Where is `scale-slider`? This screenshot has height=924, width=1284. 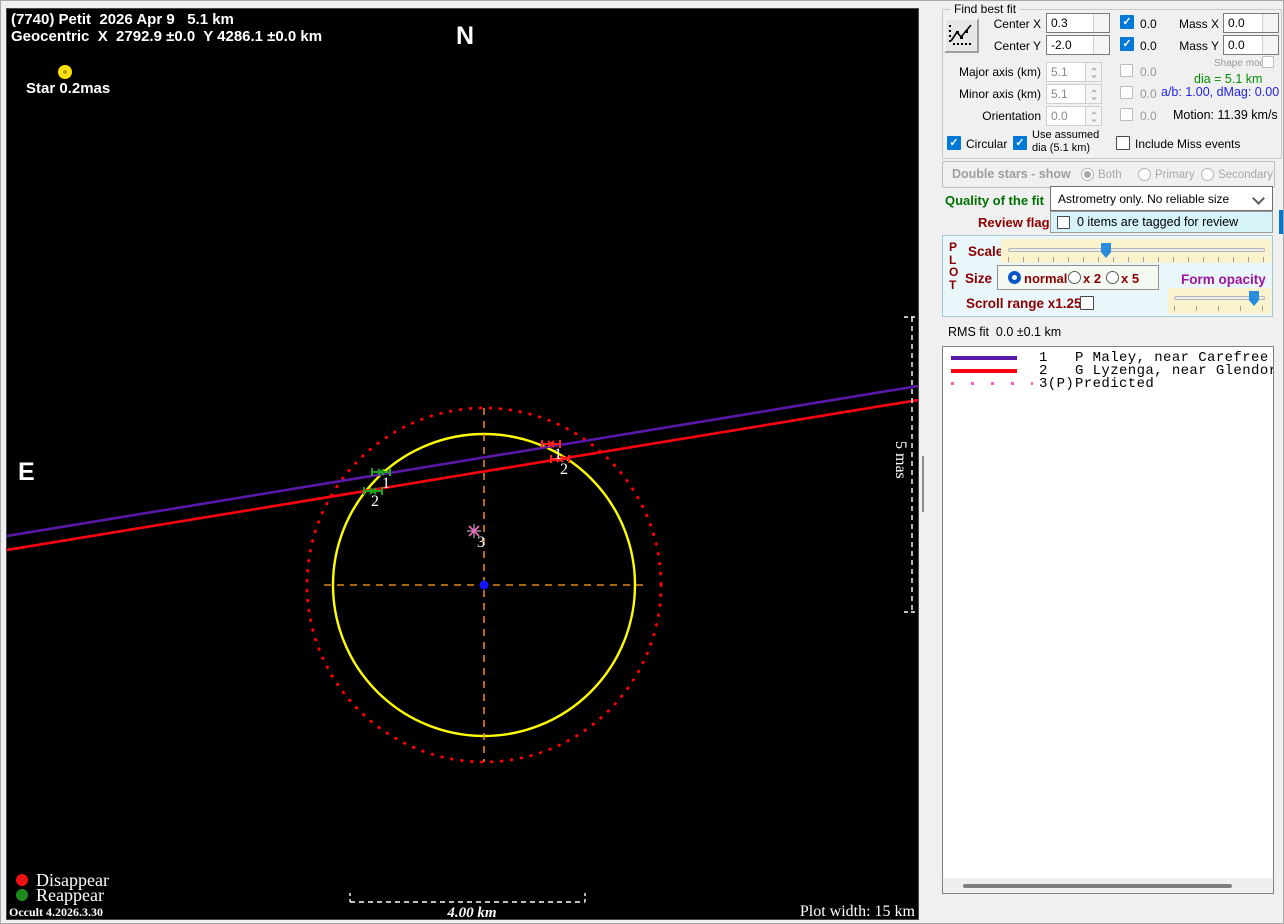
scale-slider is located at coordinates (1136, 251).